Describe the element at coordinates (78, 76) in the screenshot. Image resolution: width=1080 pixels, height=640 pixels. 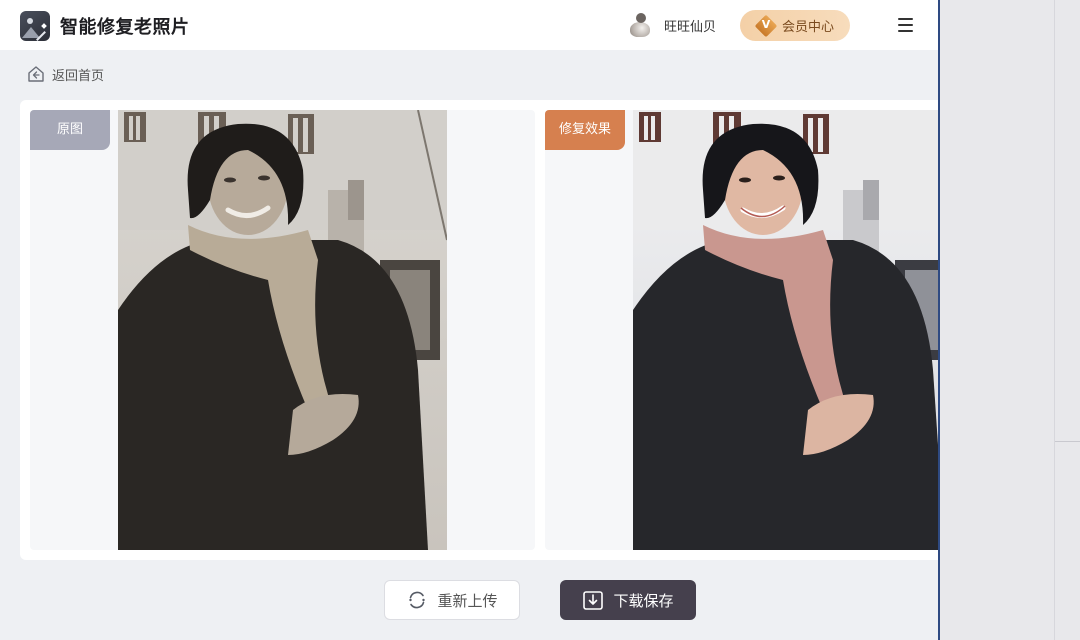
I see `back-label: 返回首页` at that location.